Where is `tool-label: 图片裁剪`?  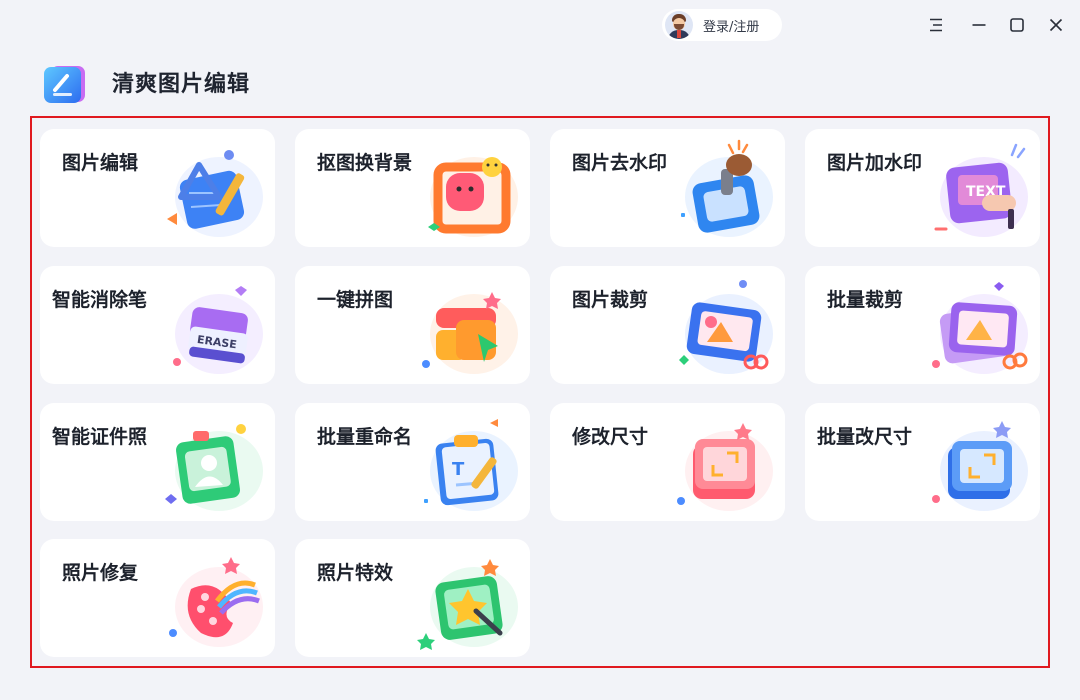 tool-label: 图片裁剪 is located at coordinates (610, 300).